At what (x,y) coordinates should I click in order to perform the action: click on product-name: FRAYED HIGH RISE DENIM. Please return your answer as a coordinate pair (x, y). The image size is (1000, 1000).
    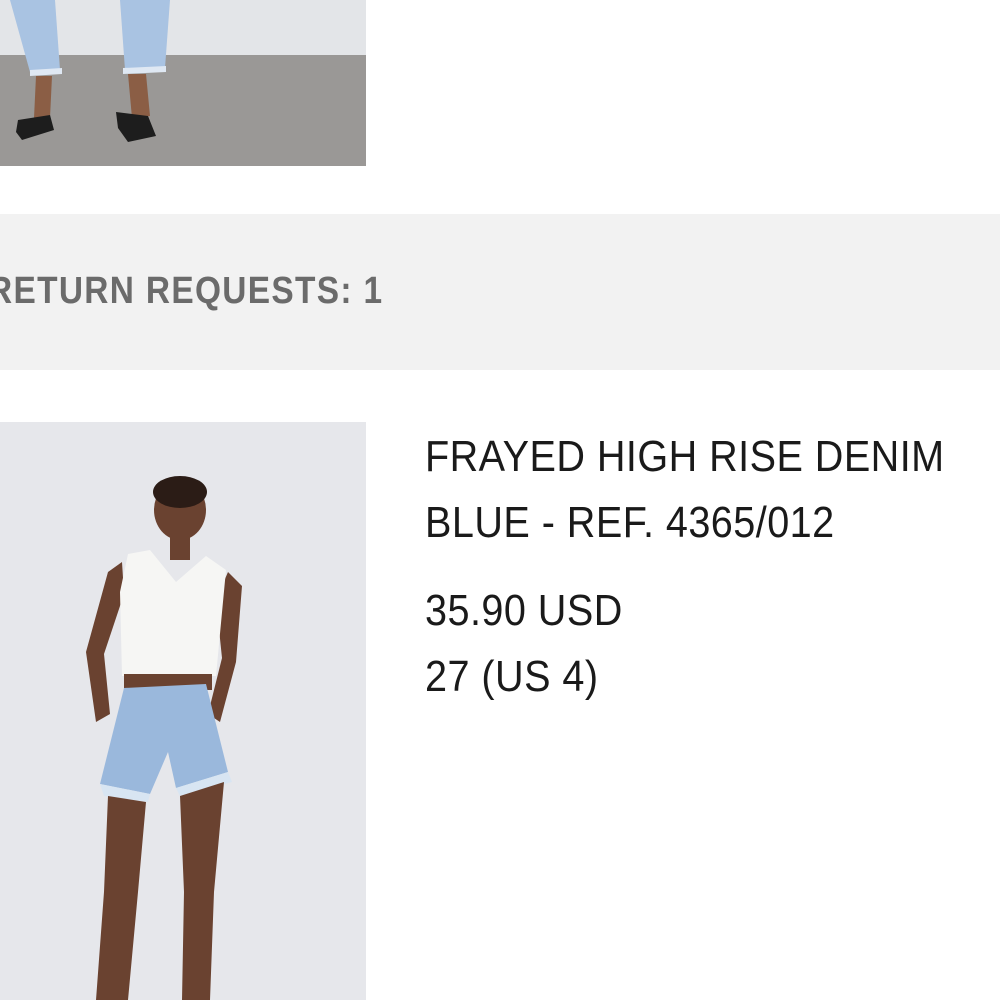
    Looking at the image, I should click on (684, 457).